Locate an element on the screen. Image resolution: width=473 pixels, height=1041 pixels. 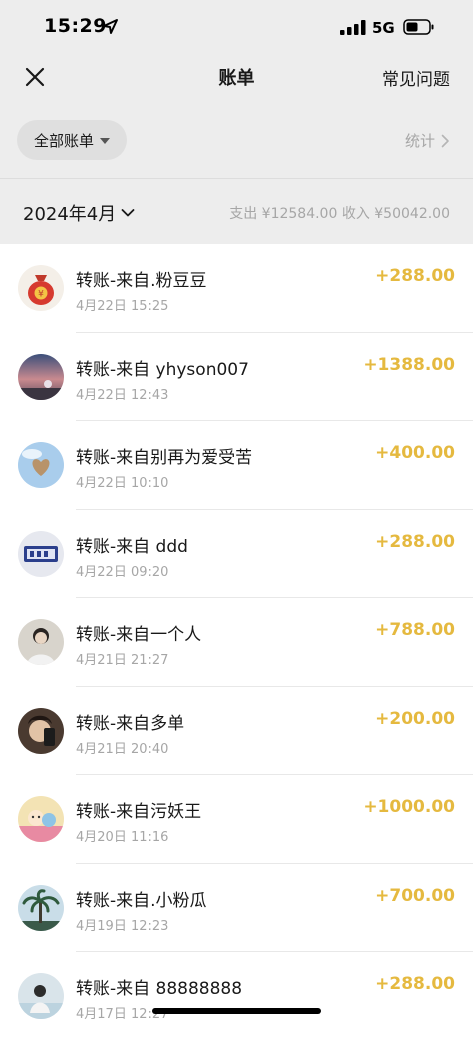
bill-filter-dropdown: 全部账单 is located at coordinates (72, 140).